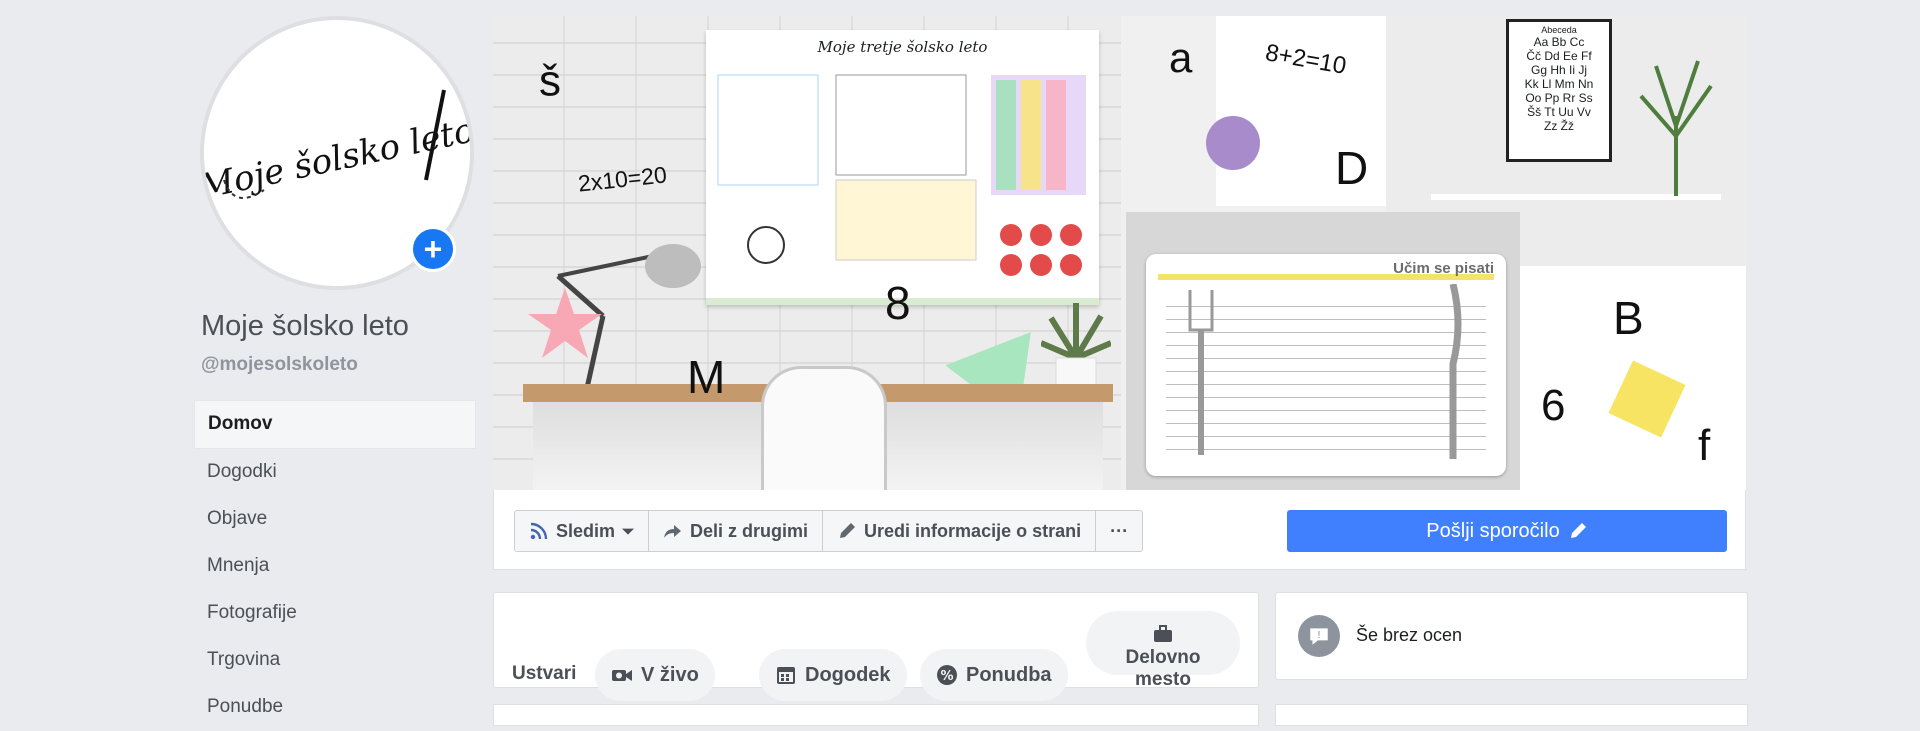 The height and width of the screenshot is (731, 1920). What do you see at coordinates (1559, 42) in the screenshot?
I see `alphabet-row: Aa Bb Cc` at bounding box center [1559, 42].